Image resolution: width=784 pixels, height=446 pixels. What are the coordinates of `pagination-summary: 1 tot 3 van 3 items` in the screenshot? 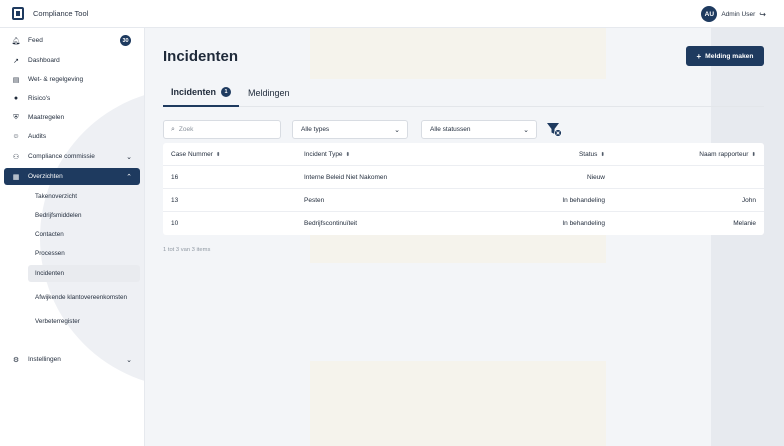 It's located at (187, 250).